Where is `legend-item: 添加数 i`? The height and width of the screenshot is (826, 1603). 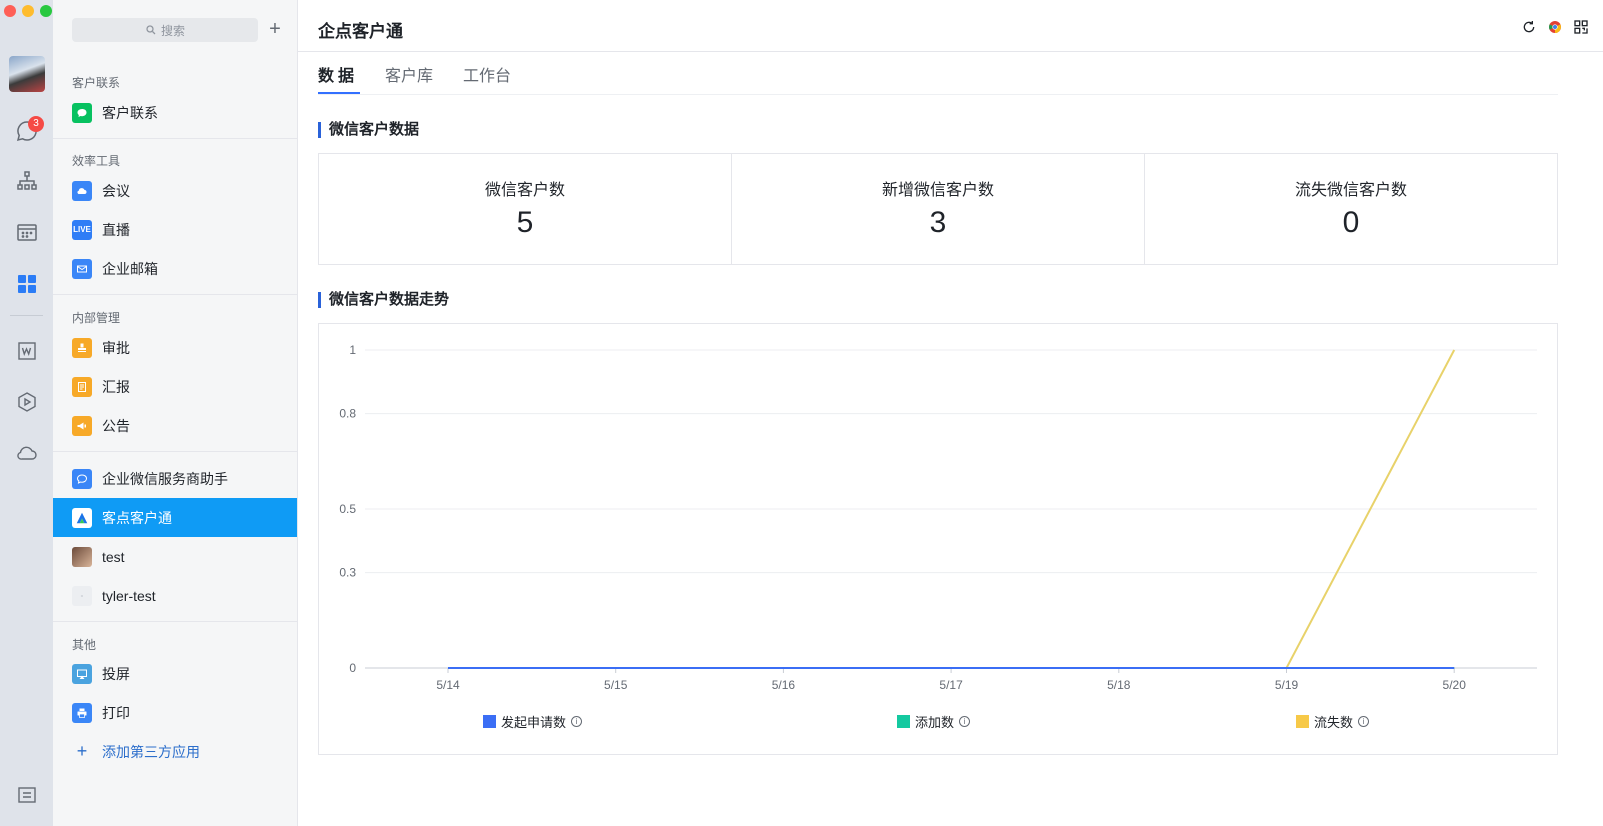 legend-item: 添加数 i is located at coordinates (934, 721).